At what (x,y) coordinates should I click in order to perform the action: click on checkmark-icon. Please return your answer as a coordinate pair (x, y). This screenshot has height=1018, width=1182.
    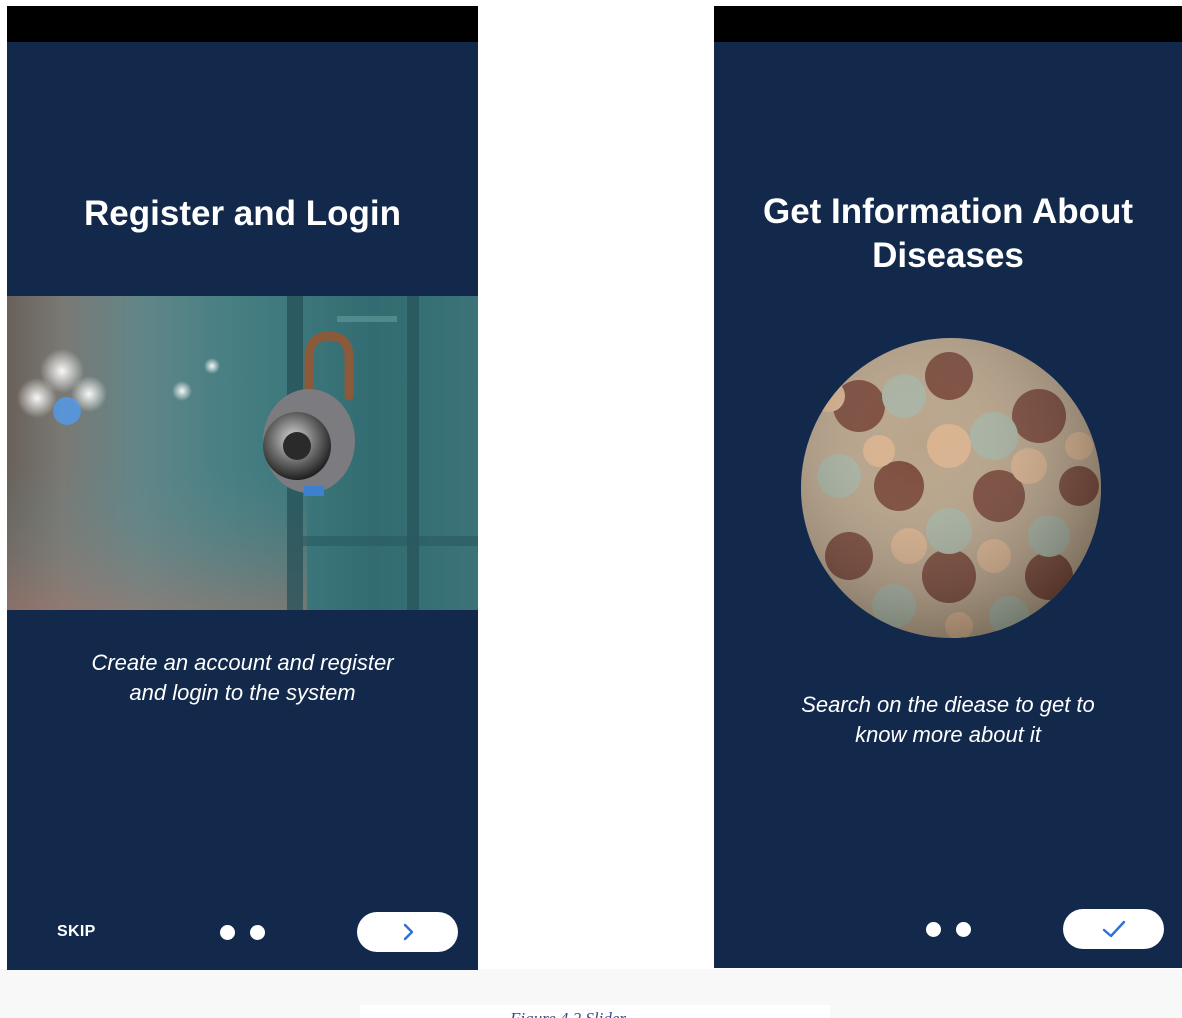
    Looking at the image, I should click on (1113, 929).